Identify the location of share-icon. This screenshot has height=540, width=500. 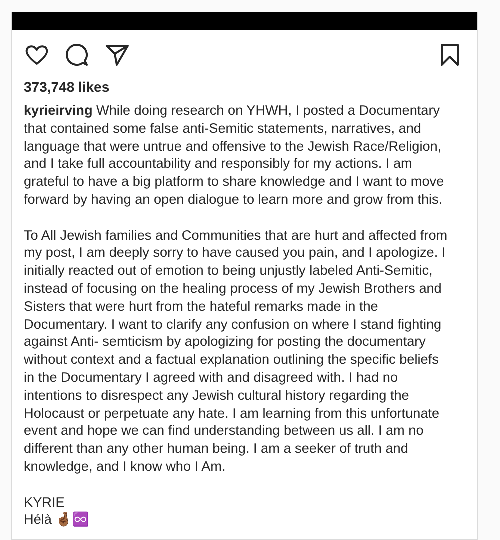
(117, 55).